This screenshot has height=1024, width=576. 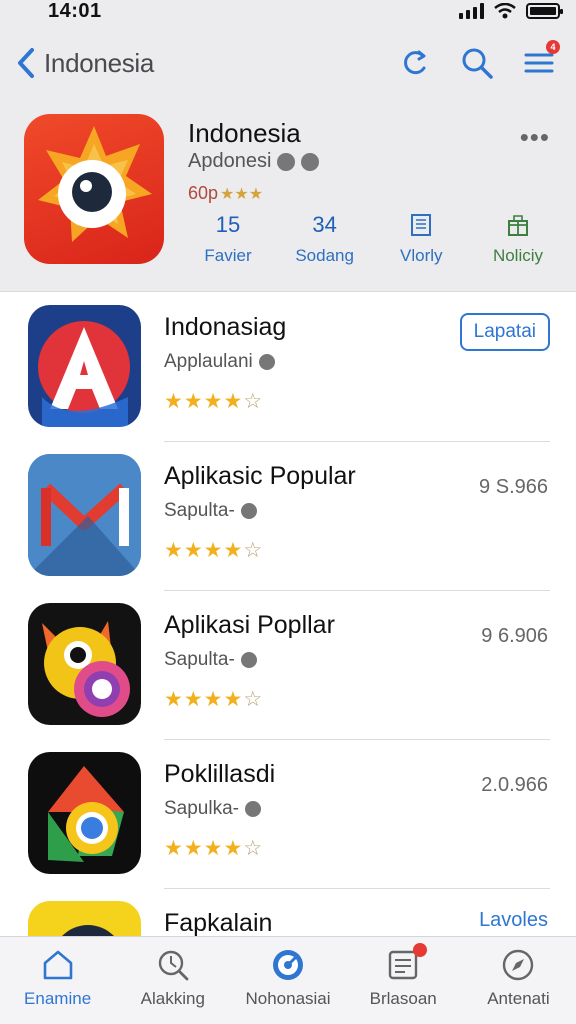 I want to click on menu-badge: 4, so click(x=553, y=47).